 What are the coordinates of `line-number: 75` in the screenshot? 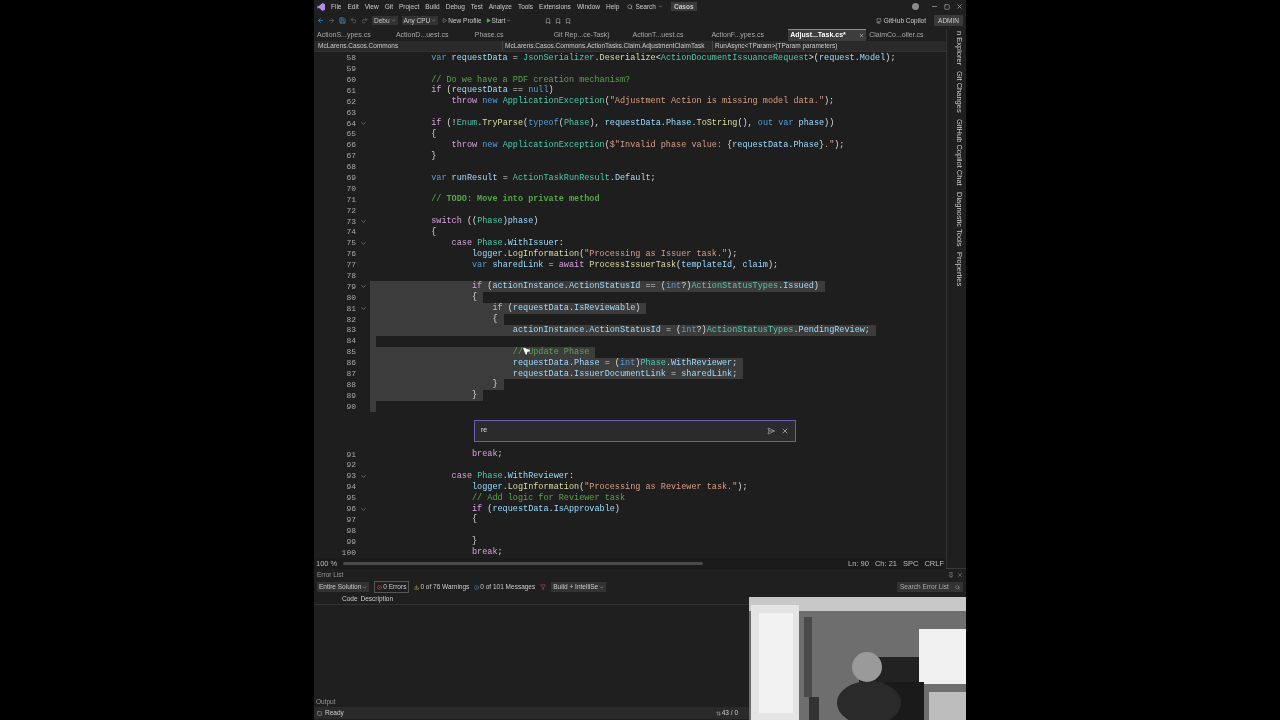 It's located at (350, 243).